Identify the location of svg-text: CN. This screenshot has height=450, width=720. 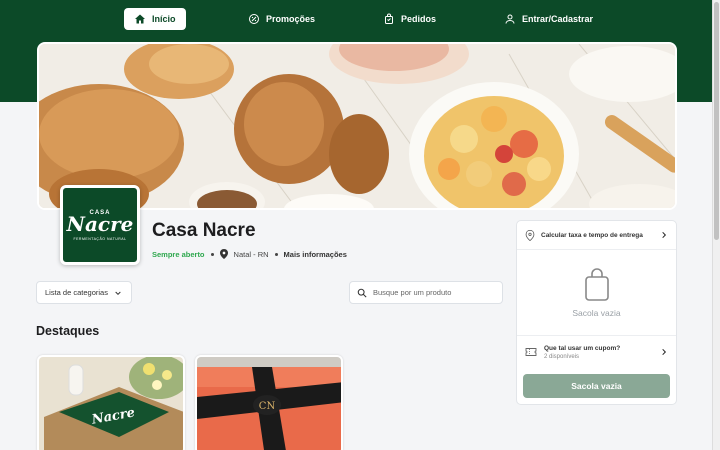
(267, 406).